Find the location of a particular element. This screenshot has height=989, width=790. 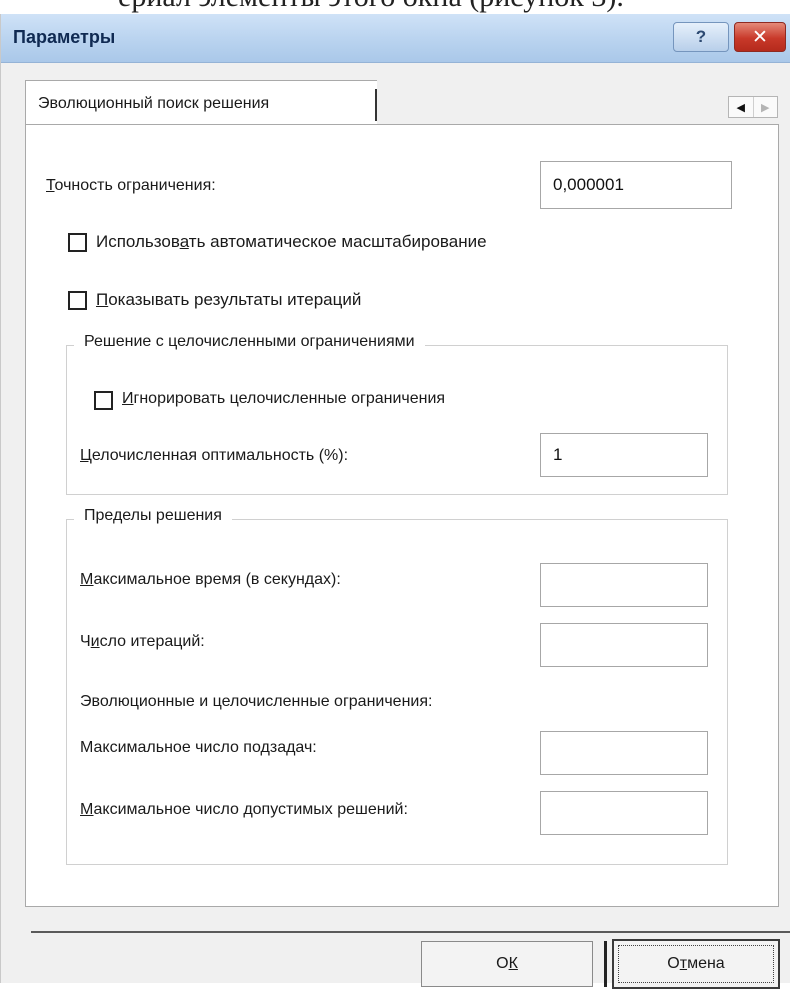

close-button: ✕ is located at coordinates (760, 37).